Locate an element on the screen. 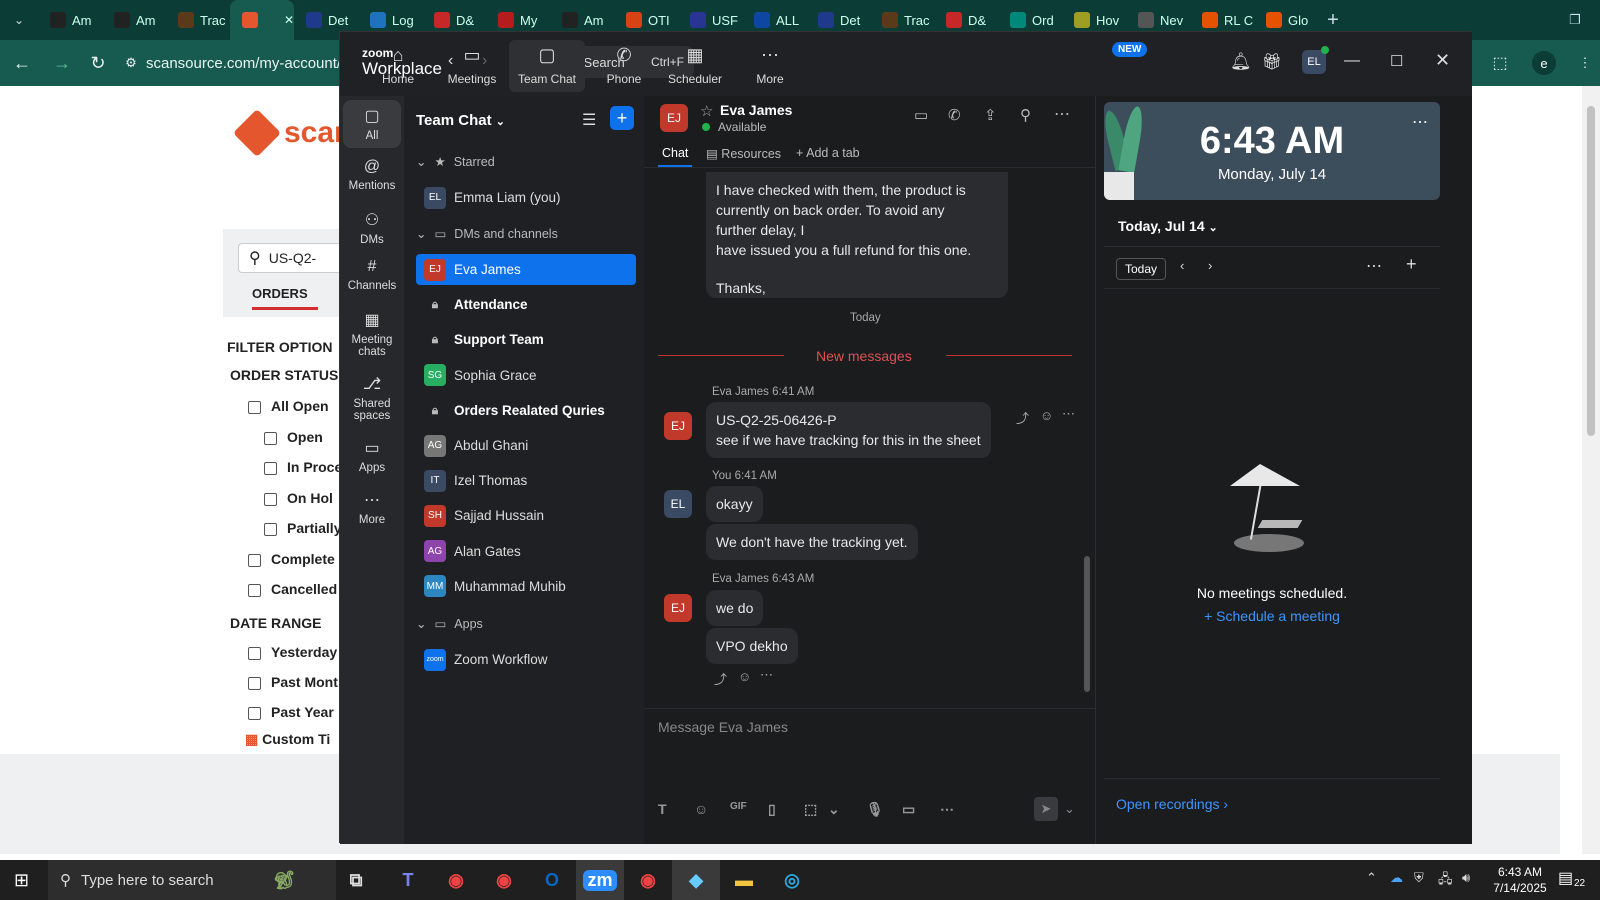 The image size is (1600, 900). custom-time-option: ▦ Custom Ti is located at coordinates (287, 739).